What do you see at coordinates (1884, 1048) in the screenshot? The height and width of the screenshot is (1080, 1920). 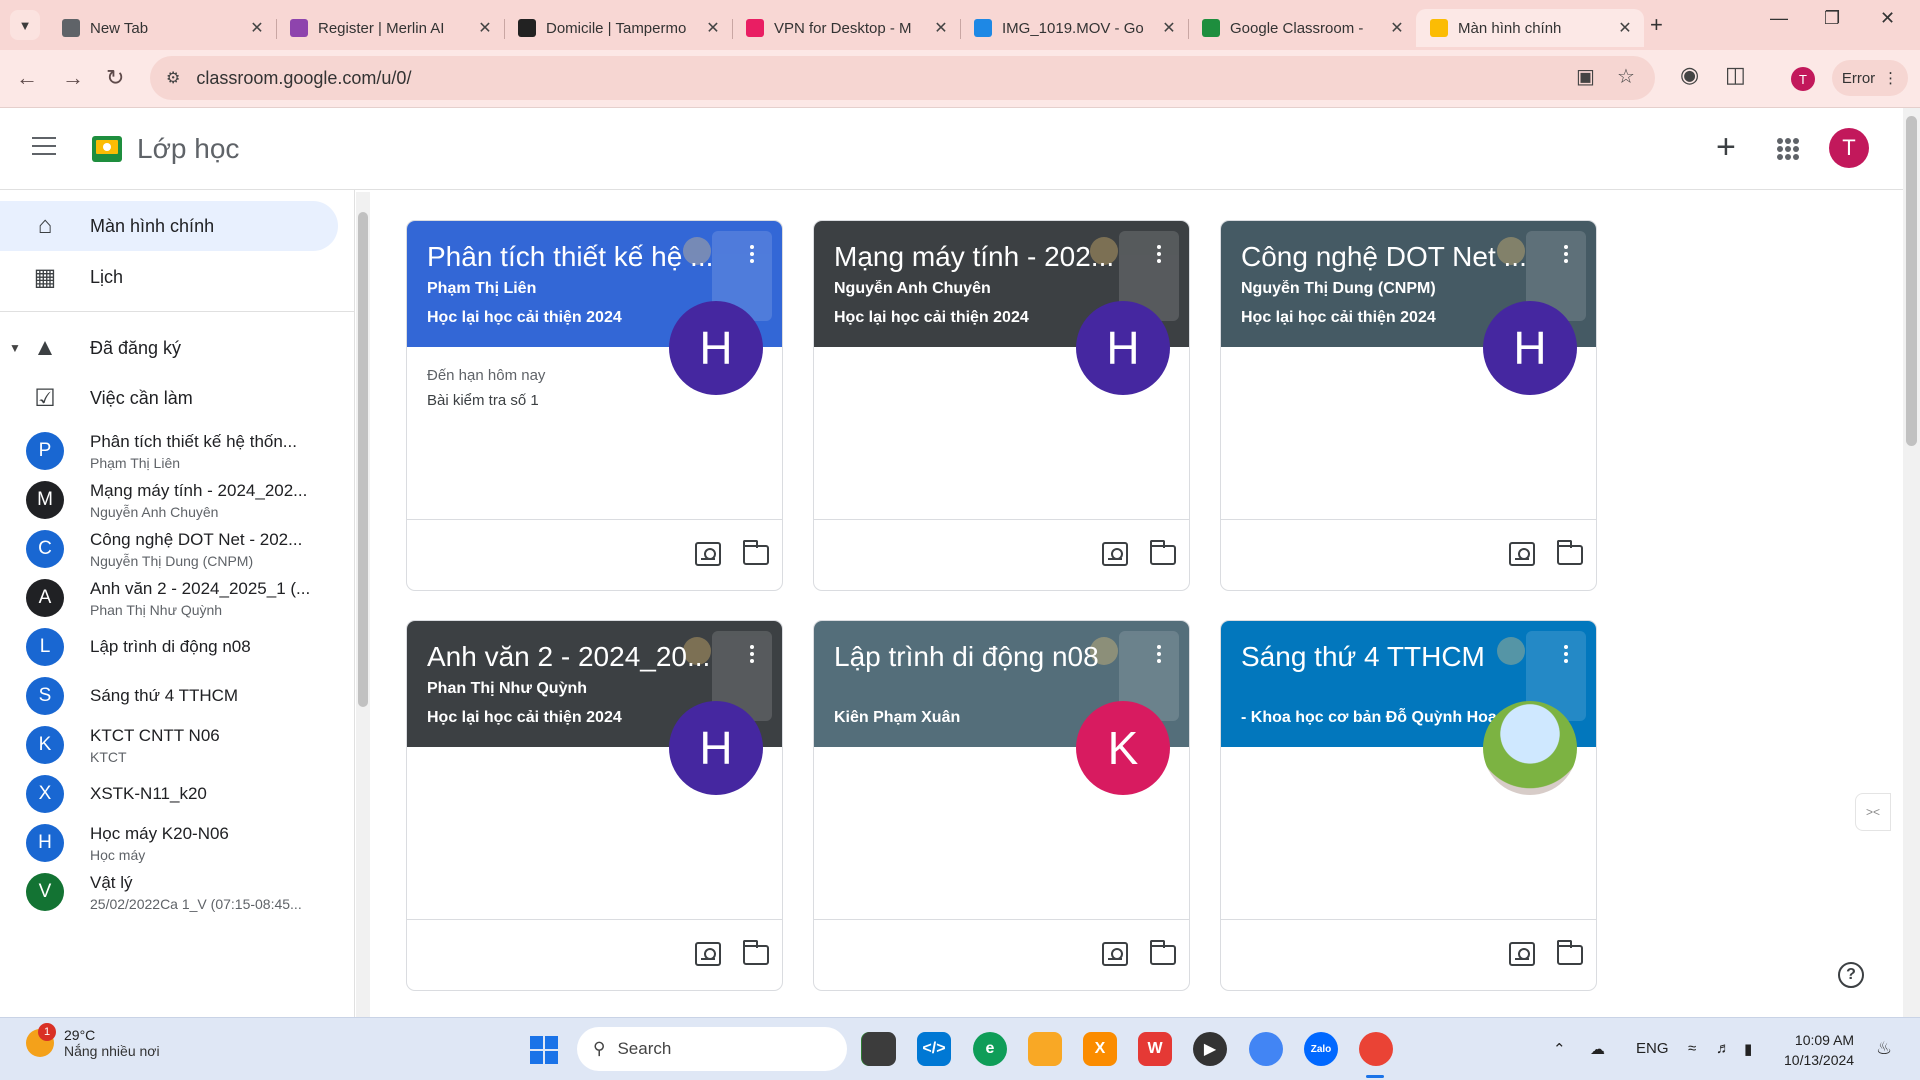 I see `notification-bell-icon: ♨` at bounding box center [1884, 1048].